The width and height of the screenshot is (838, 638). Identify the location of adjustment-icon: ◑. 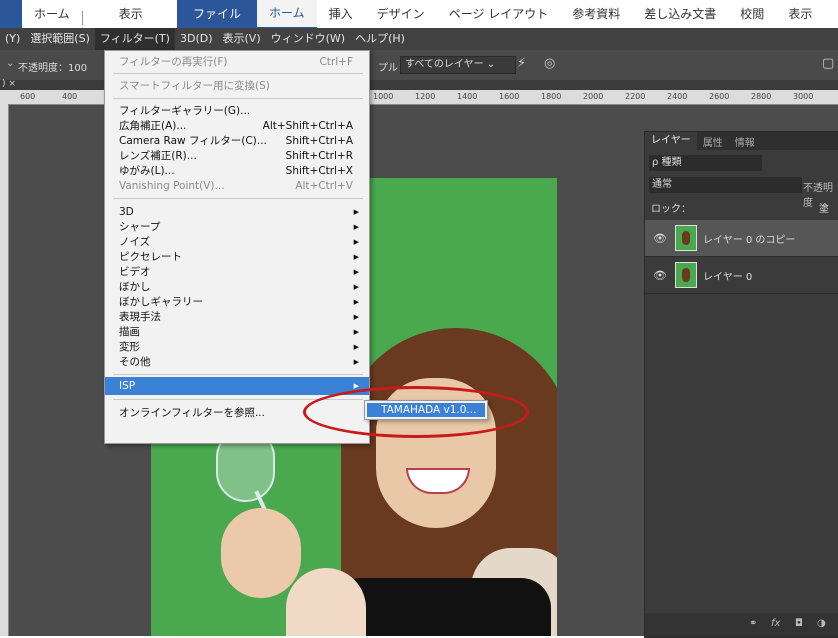
(821, 623).